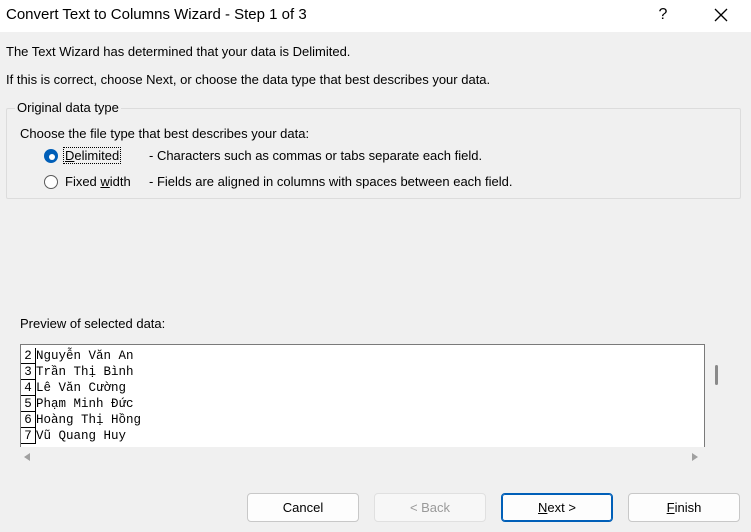 This screenshot has width=751, height=532. Describe the element at coordinates (303, 507) in the screenshot. I see `cancel-button: Cancel` at that location.